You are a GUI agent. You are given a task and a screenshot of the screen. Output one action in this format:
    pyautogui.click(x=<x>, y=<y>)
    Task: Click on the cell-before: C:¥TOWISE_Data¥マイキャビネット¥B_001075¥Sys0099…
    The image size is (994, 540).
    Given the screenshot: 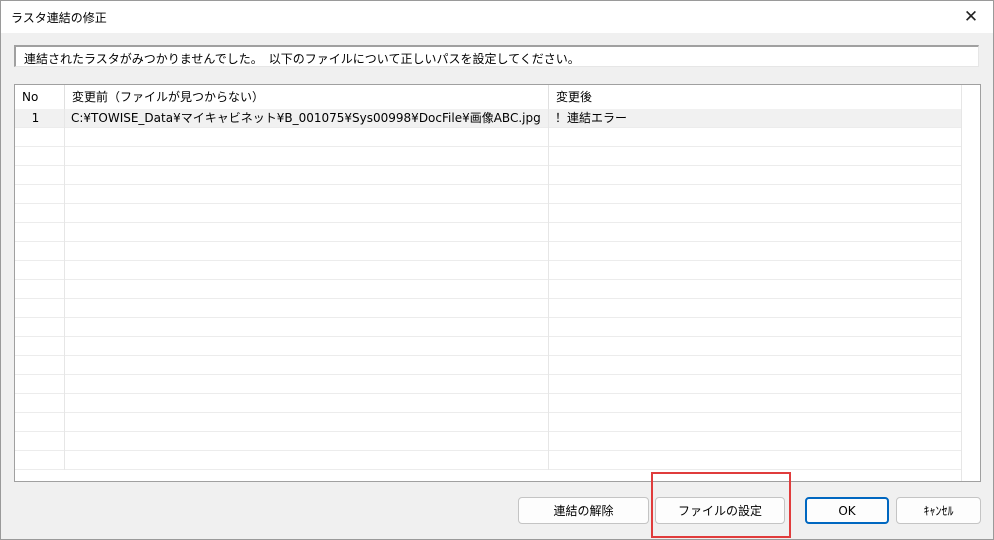 What is the action you would take?
    pyautogui.click(x=307, y=118)
    